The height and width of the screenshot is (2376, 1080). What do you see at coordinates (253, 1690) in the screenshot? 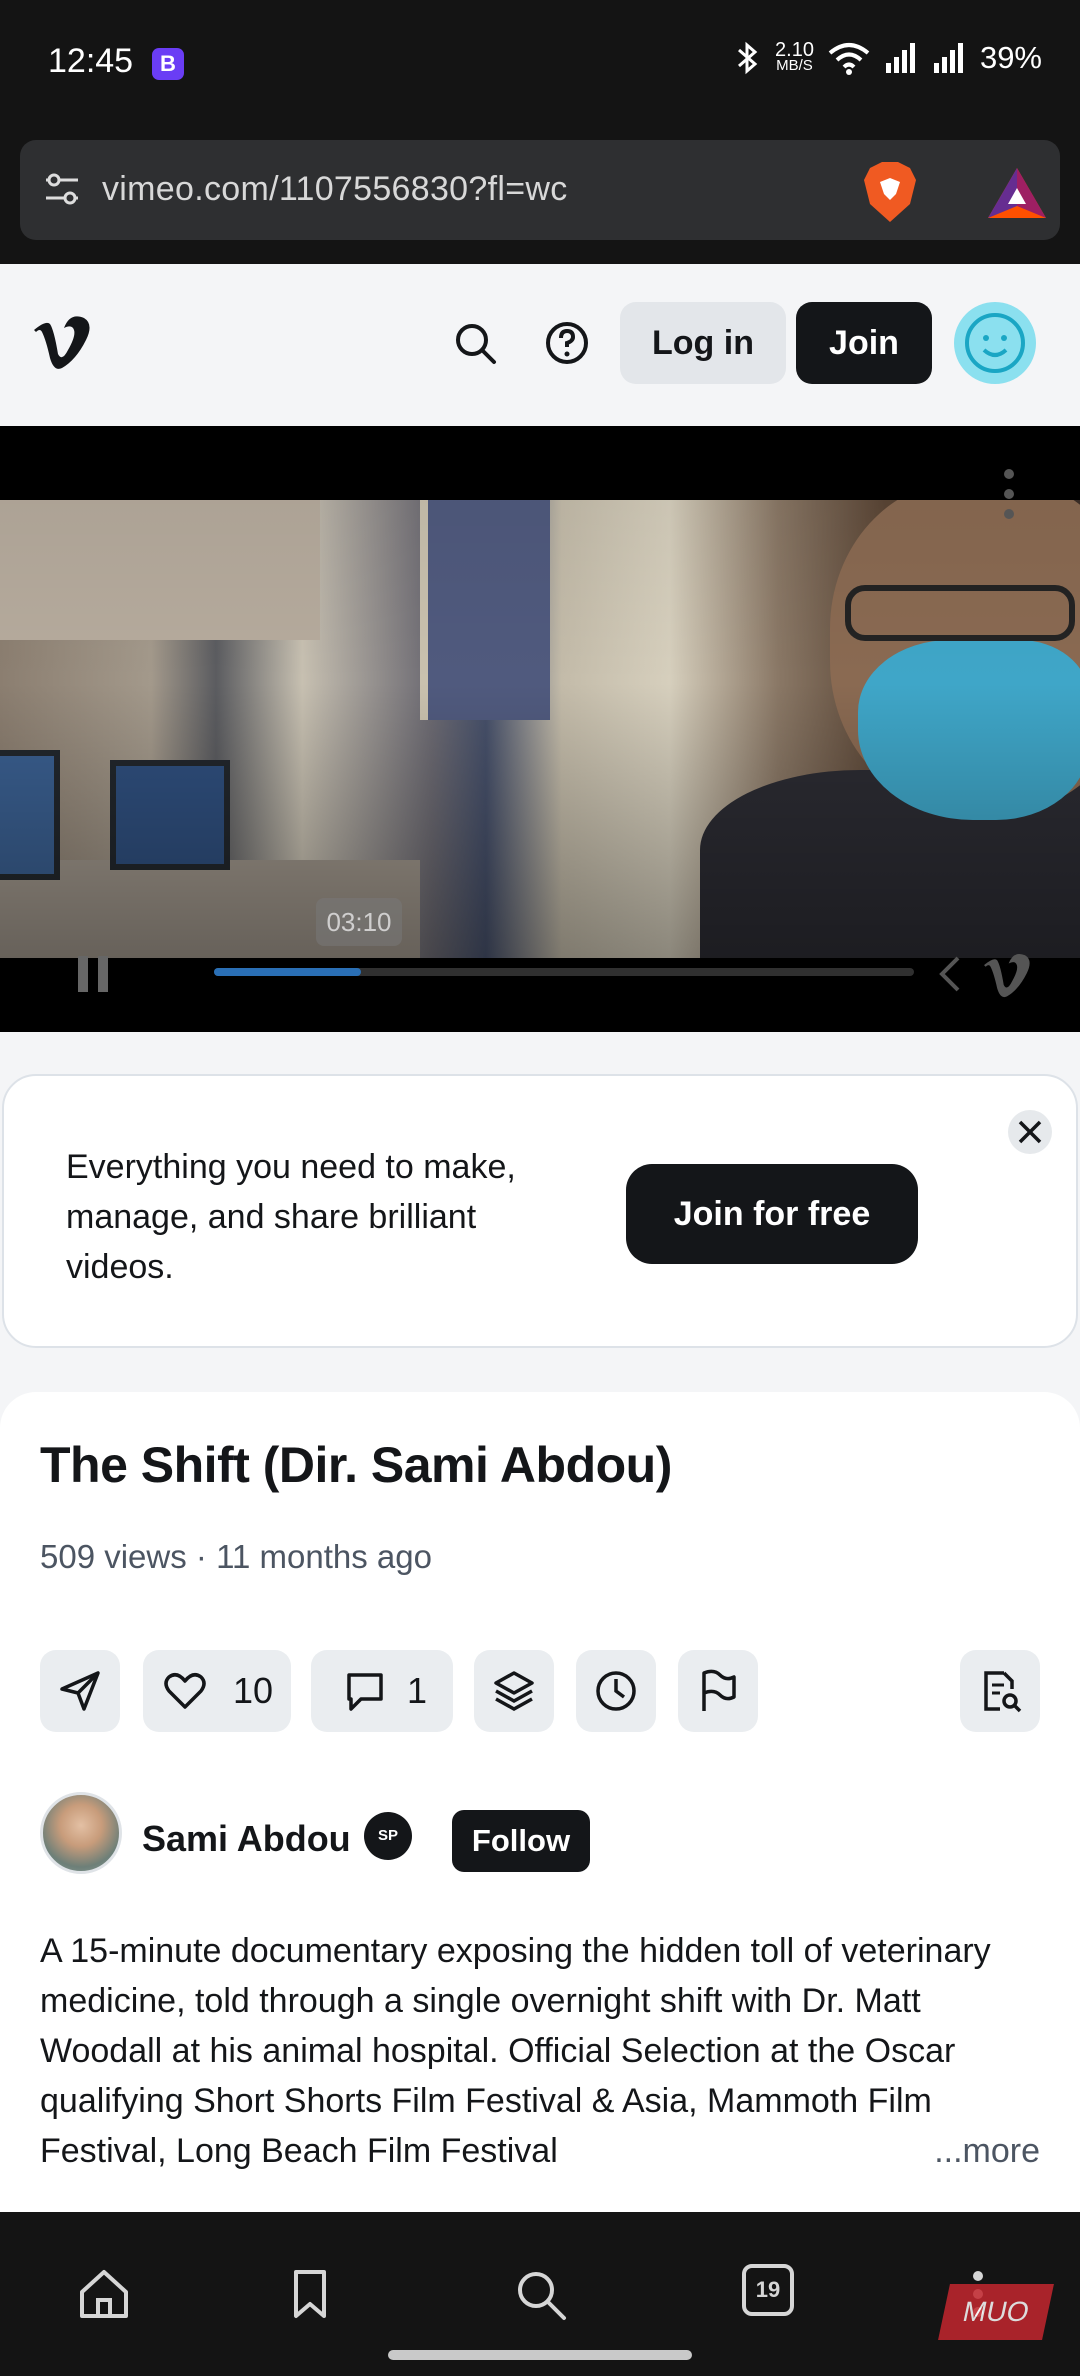
I see `like-count: 10` at bounding box center [253, 1690].